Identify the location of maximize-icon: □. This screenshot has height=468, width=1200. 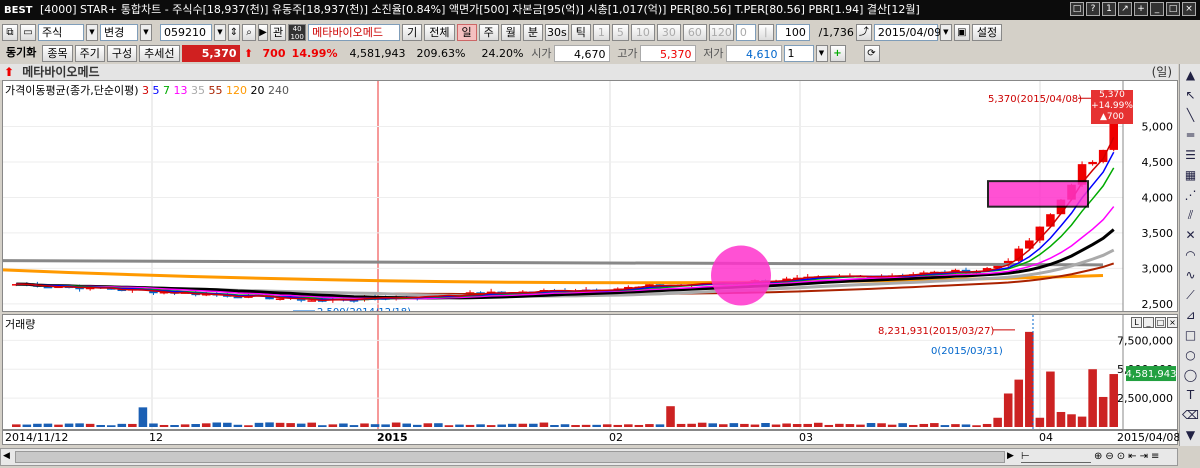
(1173, 9).